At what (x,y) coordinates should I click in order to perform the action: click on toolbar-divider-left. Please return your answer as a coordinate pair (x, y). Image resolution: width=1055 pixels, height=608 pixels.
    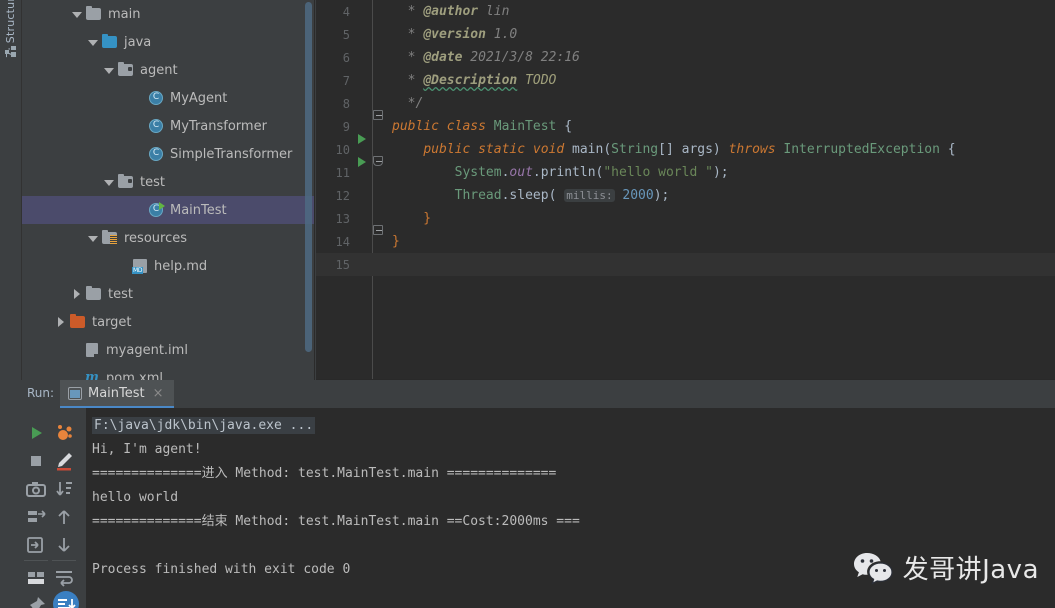
    Looking at the image, I should click on (36, 560).